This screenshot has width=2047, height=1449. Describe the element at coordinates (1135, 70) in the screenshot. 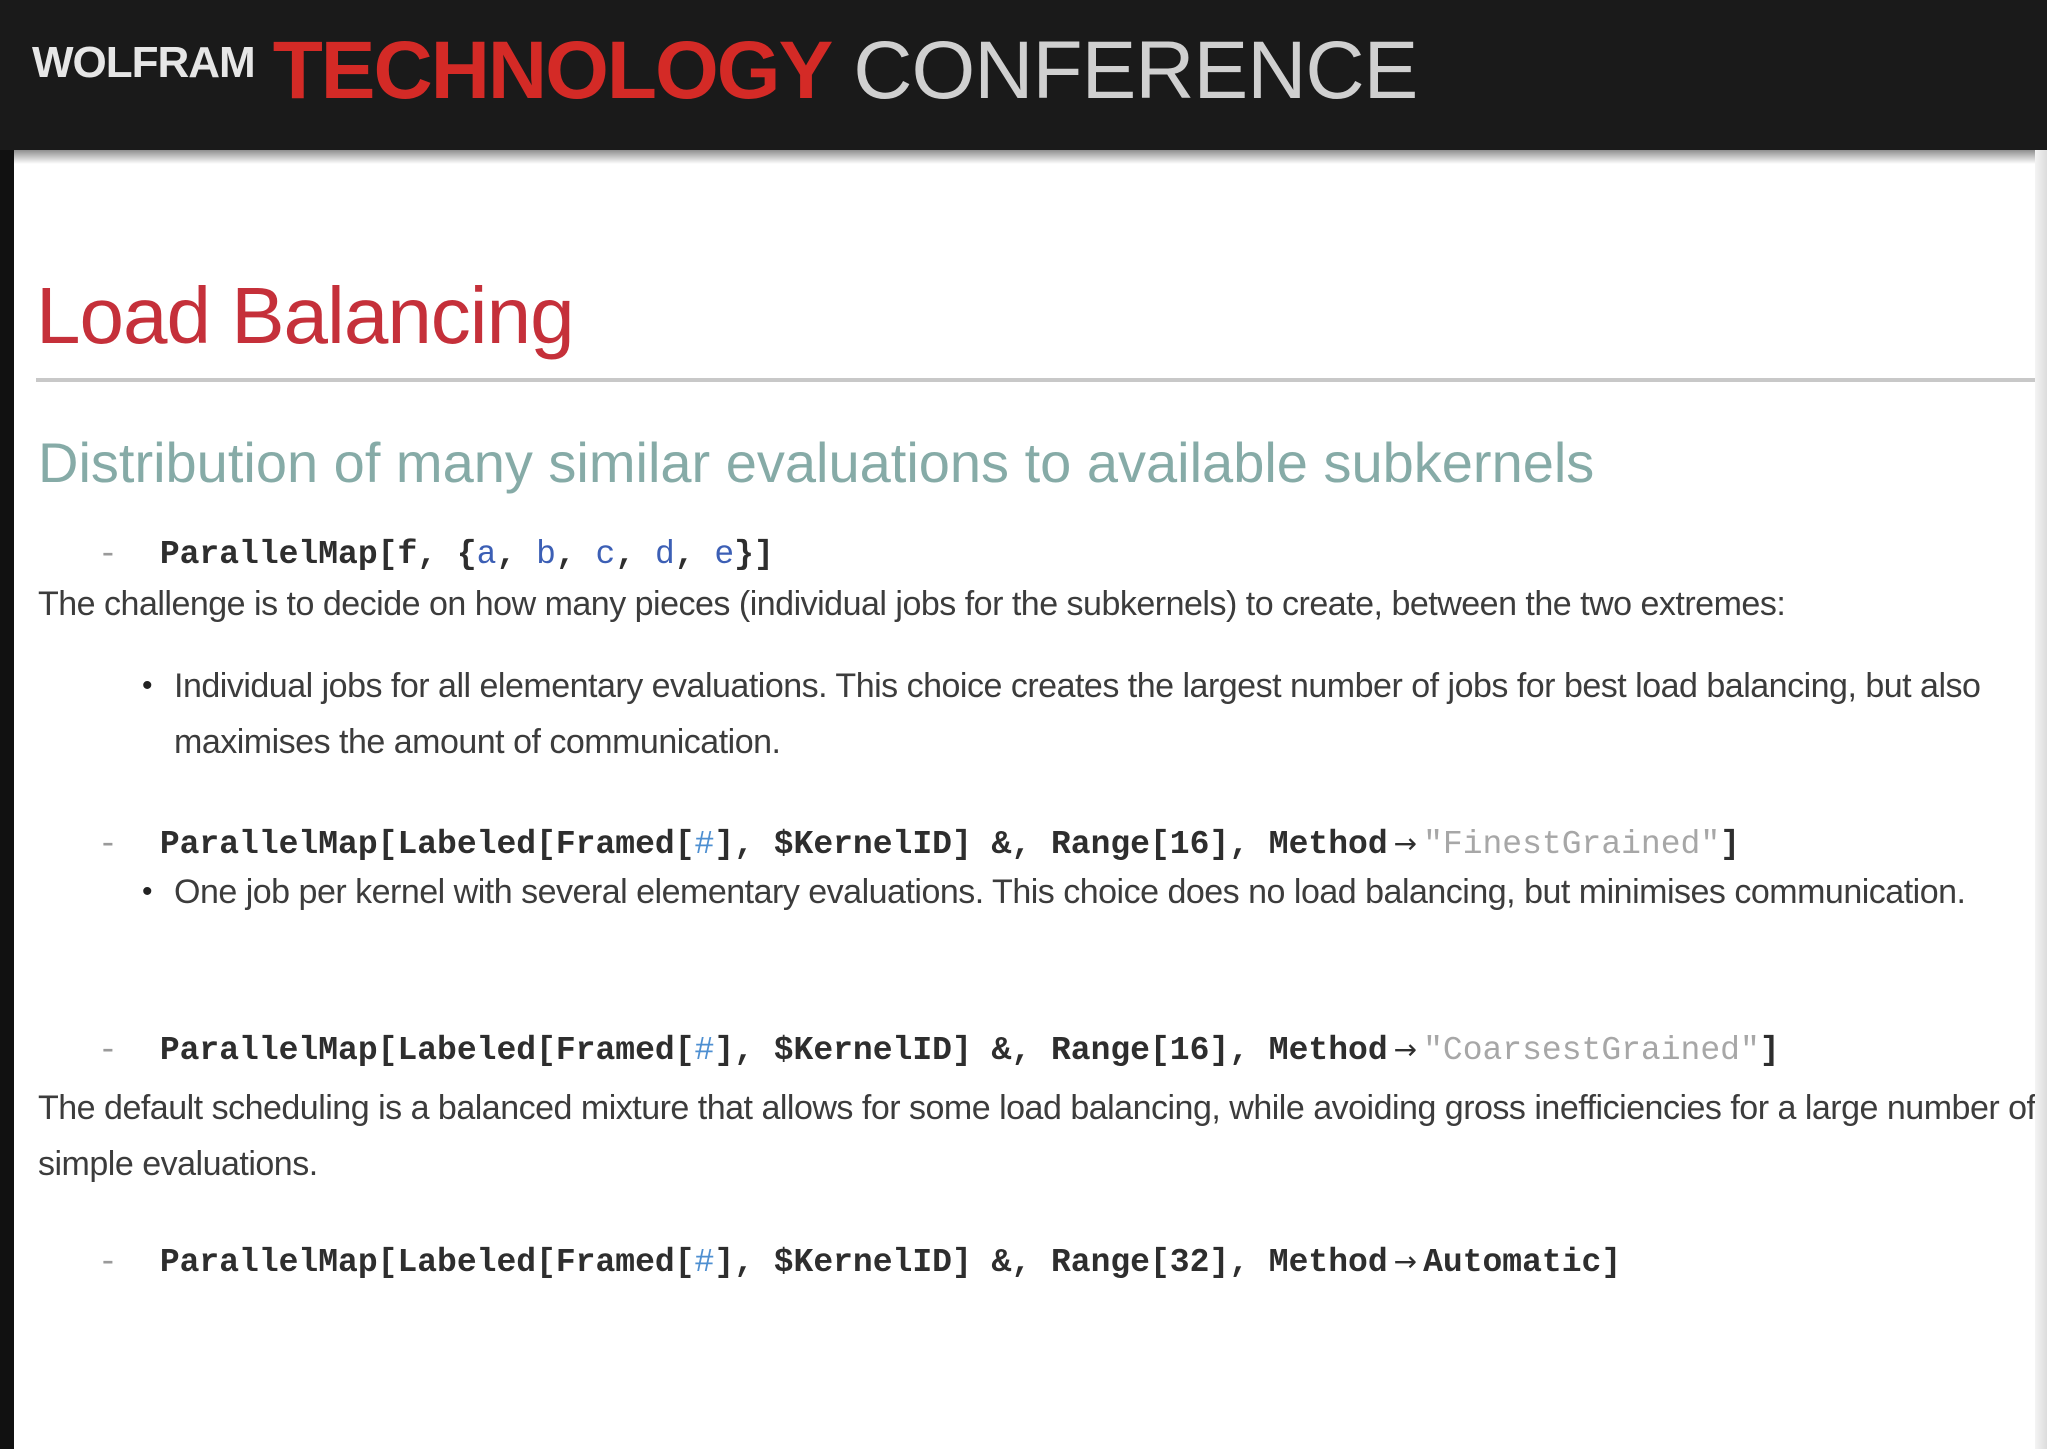

I see `brand-conference: CONFERENCE` at that location.